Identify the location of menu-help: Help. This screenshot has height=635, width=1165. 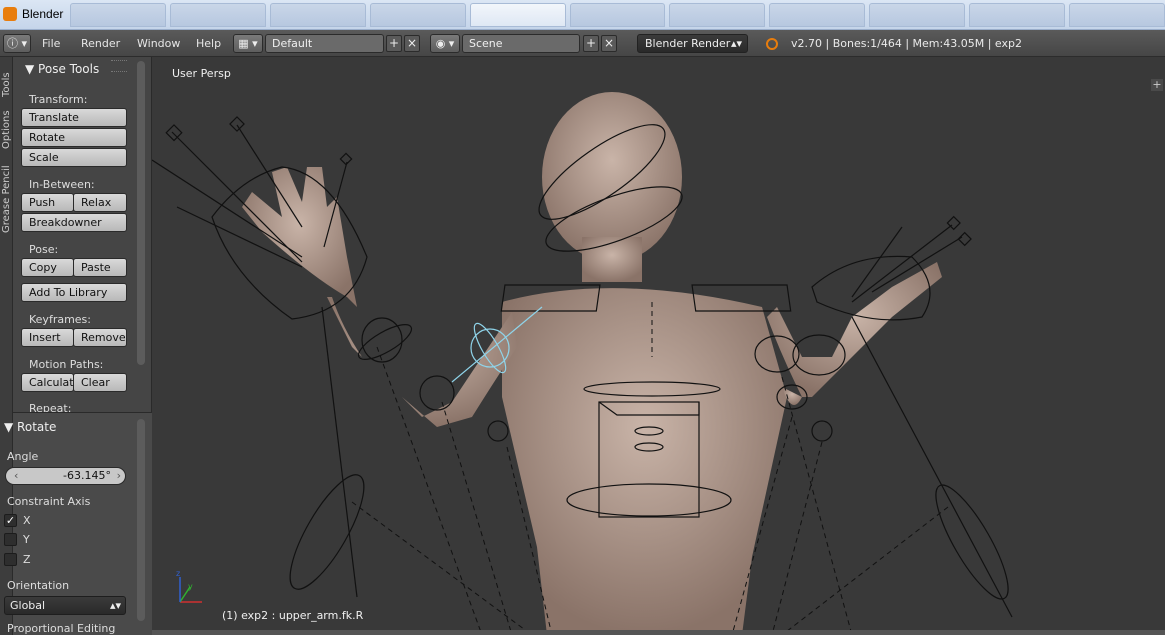
(208, 43).